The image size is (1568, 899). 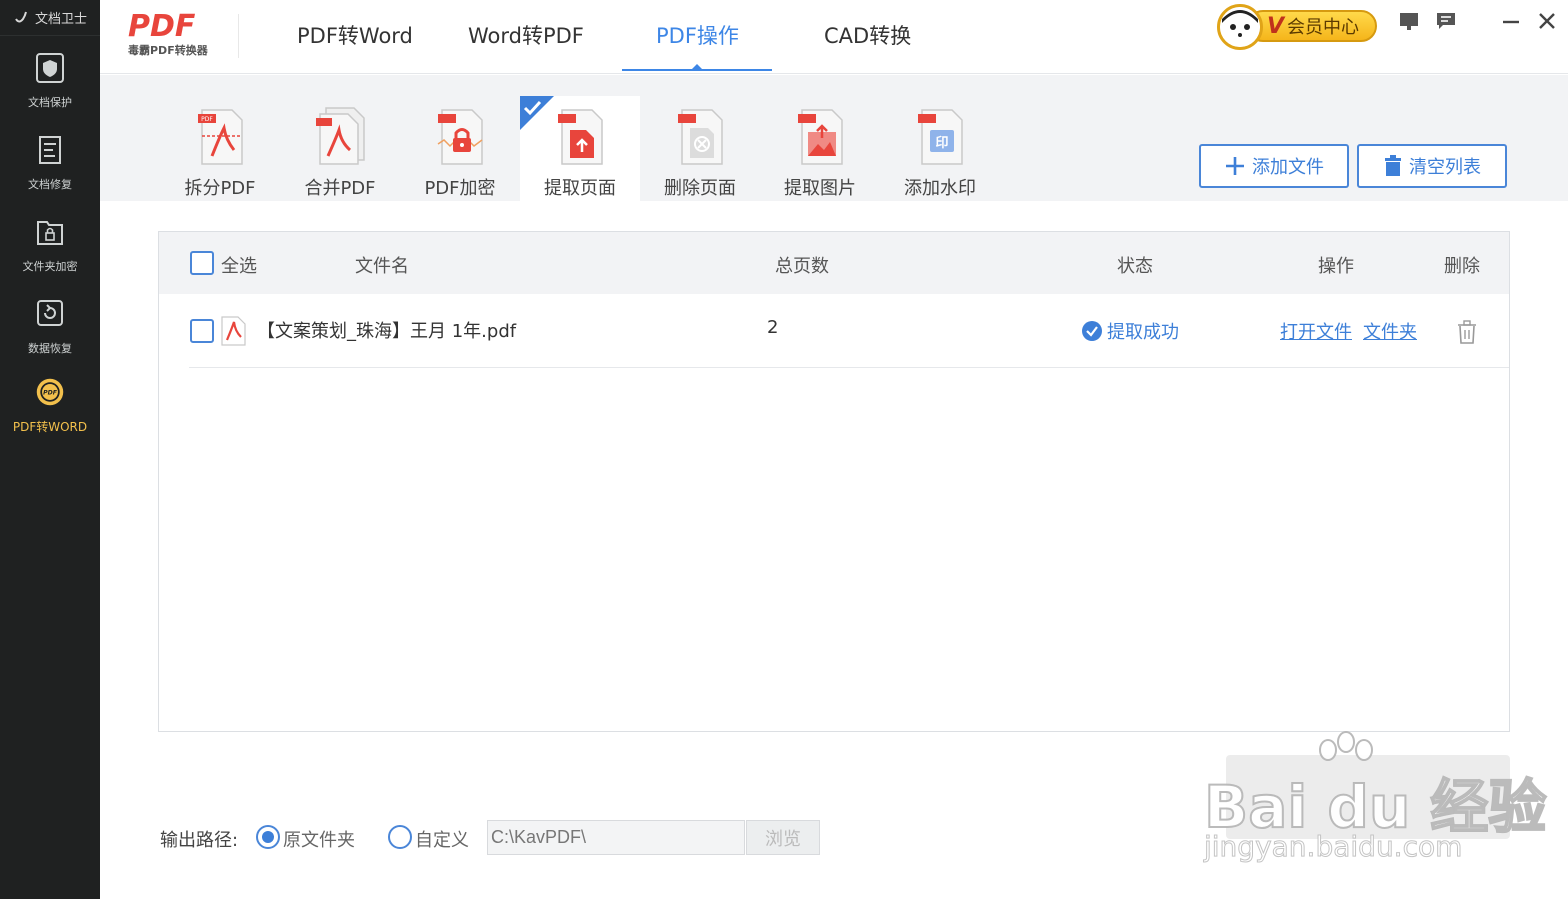 What do you see at coordinates (820, 188) in the screenshot?
I see `tool-label: 提取图片` at bounding box center [820, 188].